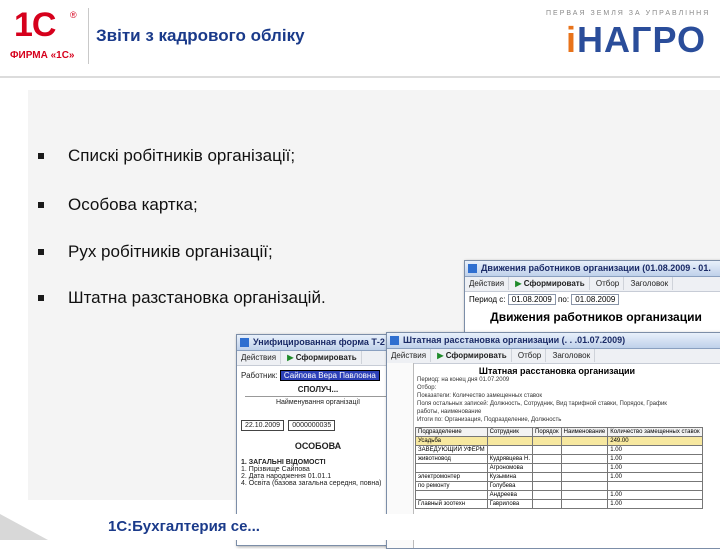 The width and height of the screenshot is (720, 549). Describe the element at coordinates (451, 450) in the screenshot. I see `table-cell: ЗАВЕДУЮЩИЙ УФЕРМ` at that location.